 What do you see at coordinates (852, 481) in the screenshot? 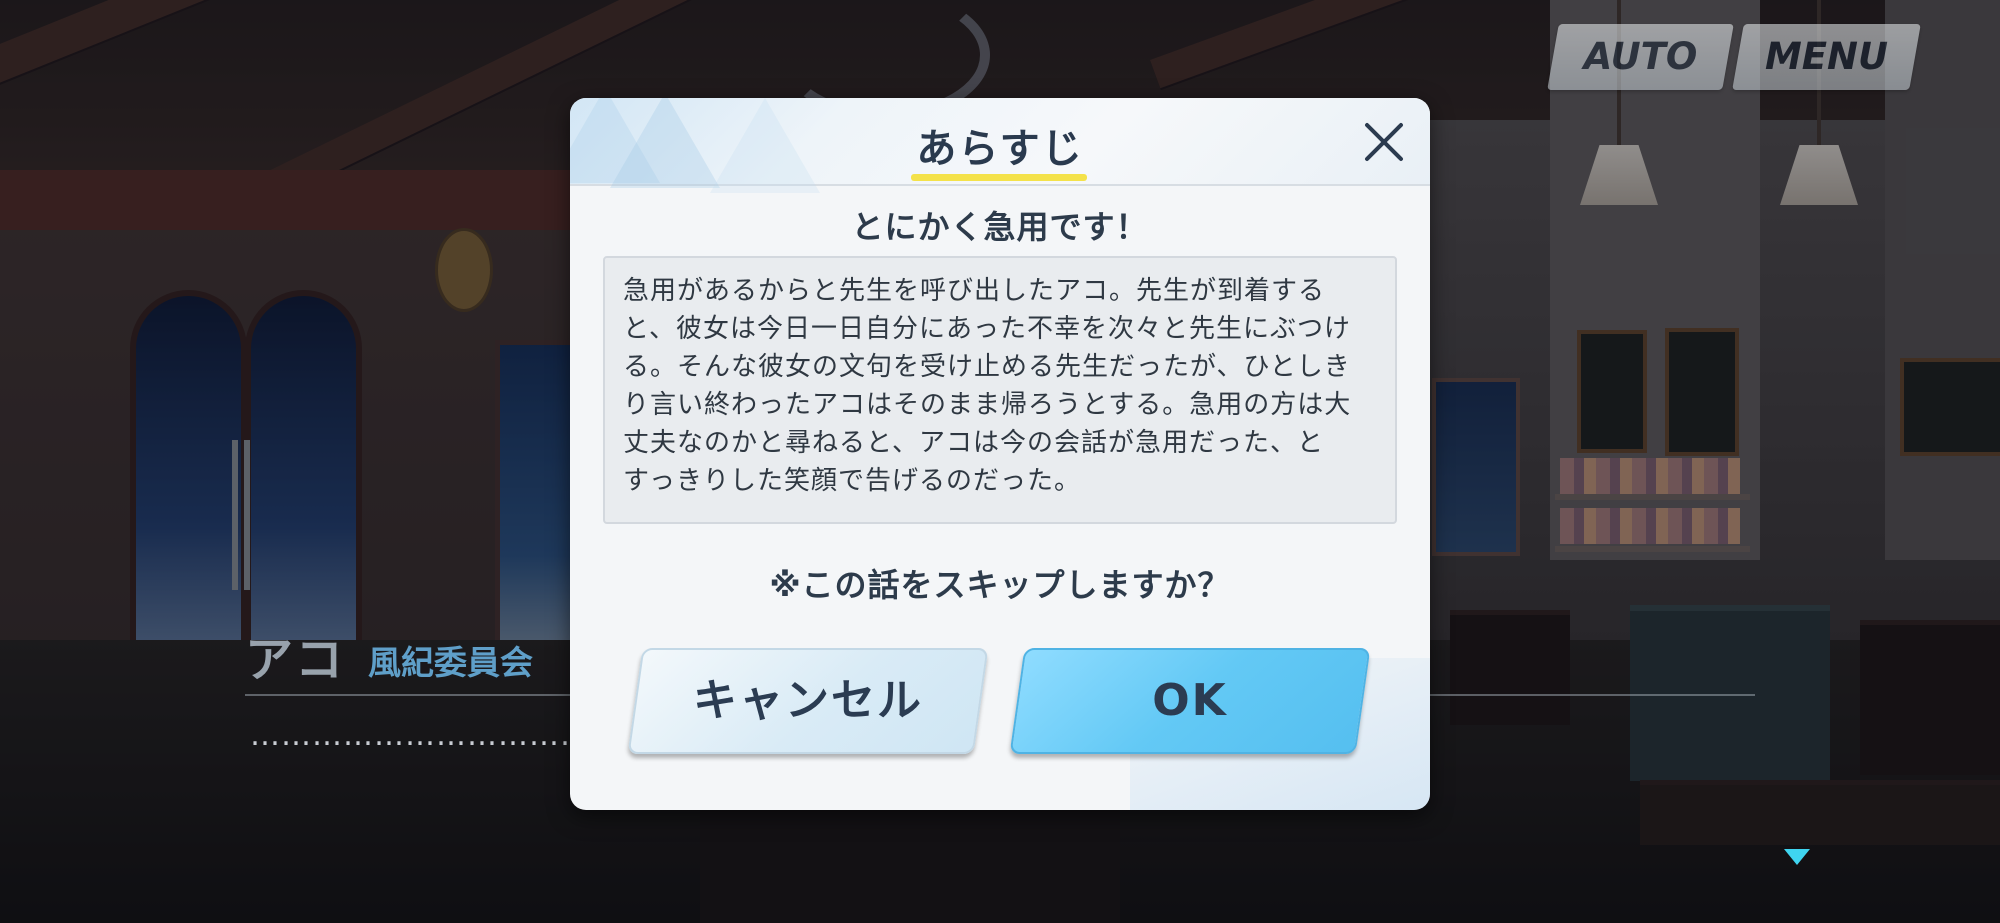
I see `synopsis-line: すっきりした笑顔で告げるのだった。` at bounding box center [852, 481].